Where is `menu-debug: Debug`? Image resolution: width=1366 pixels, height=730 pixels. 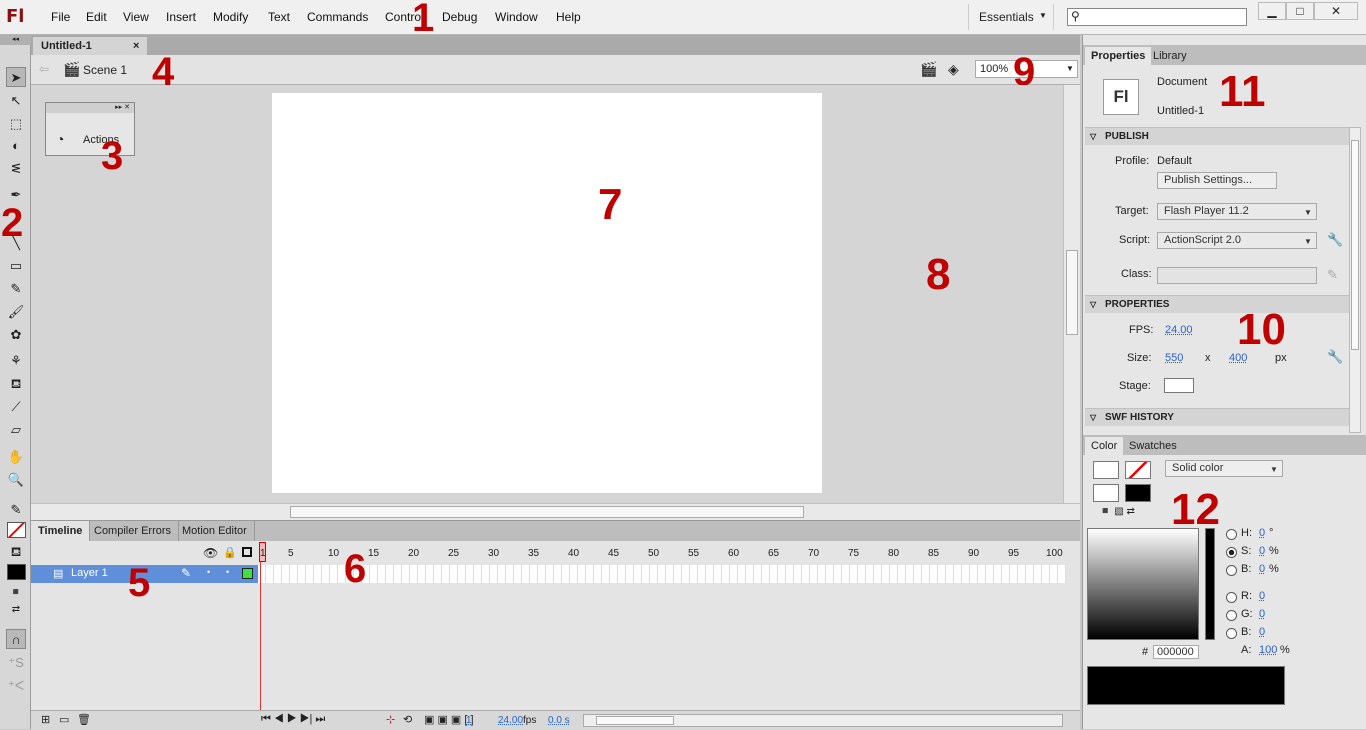
menu-debug: Debug is located at coordinates (459, 17).